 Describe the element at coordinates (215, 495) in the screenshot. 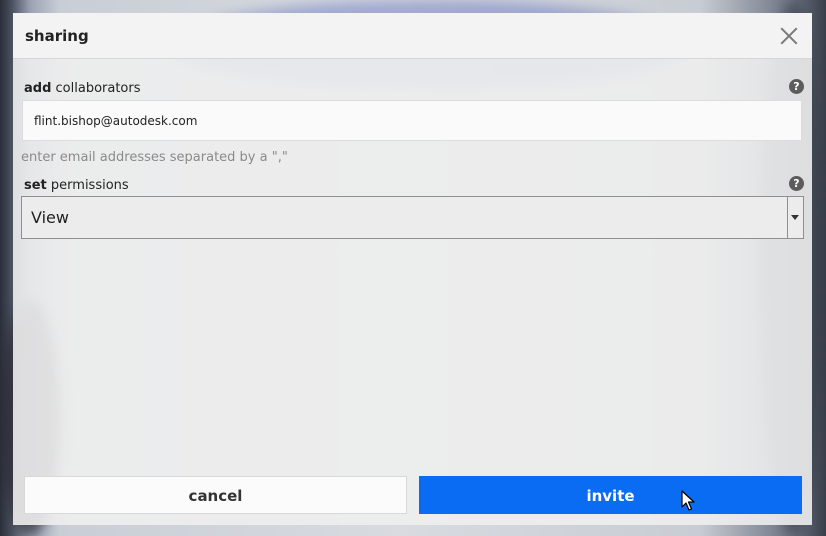

I see `cancel-button: cancel` at that location.